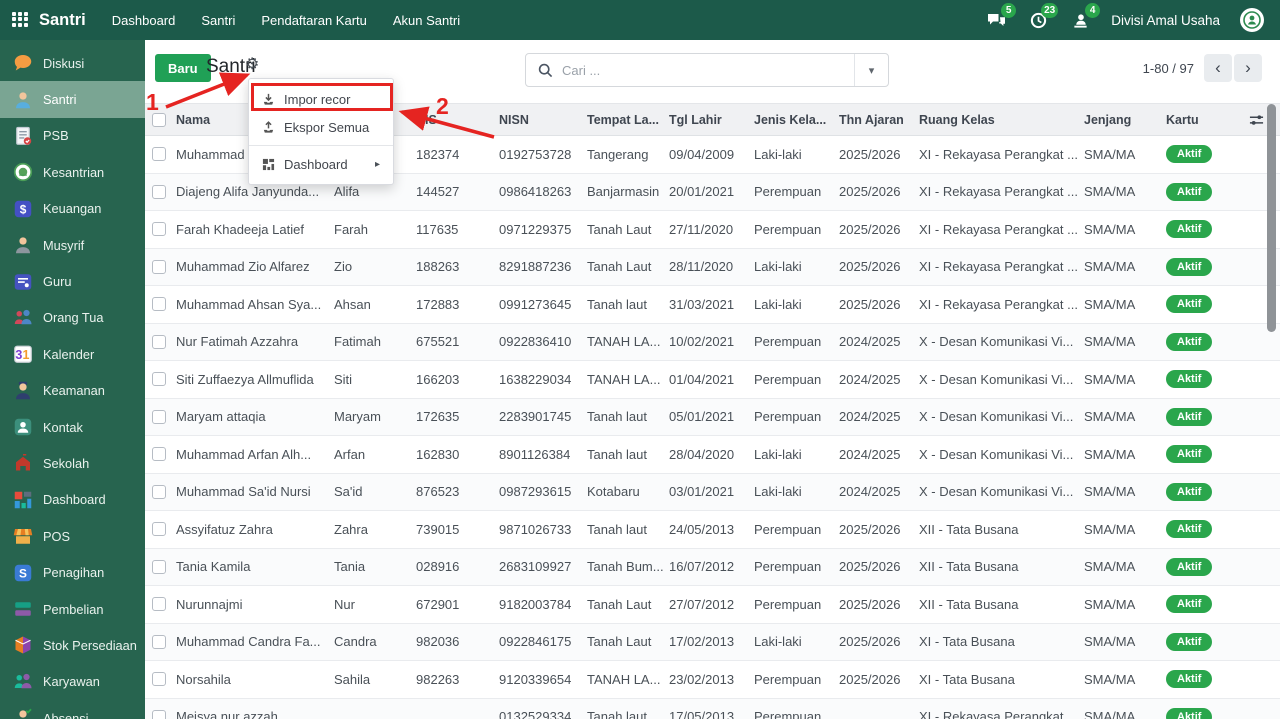 This screenshot has height=719, width=1280. What do you see at coordinates (72, 572) in the screenshot?
I see `sidebar-item-penagihan: S Penagihan` at bounding box center [72, 572].